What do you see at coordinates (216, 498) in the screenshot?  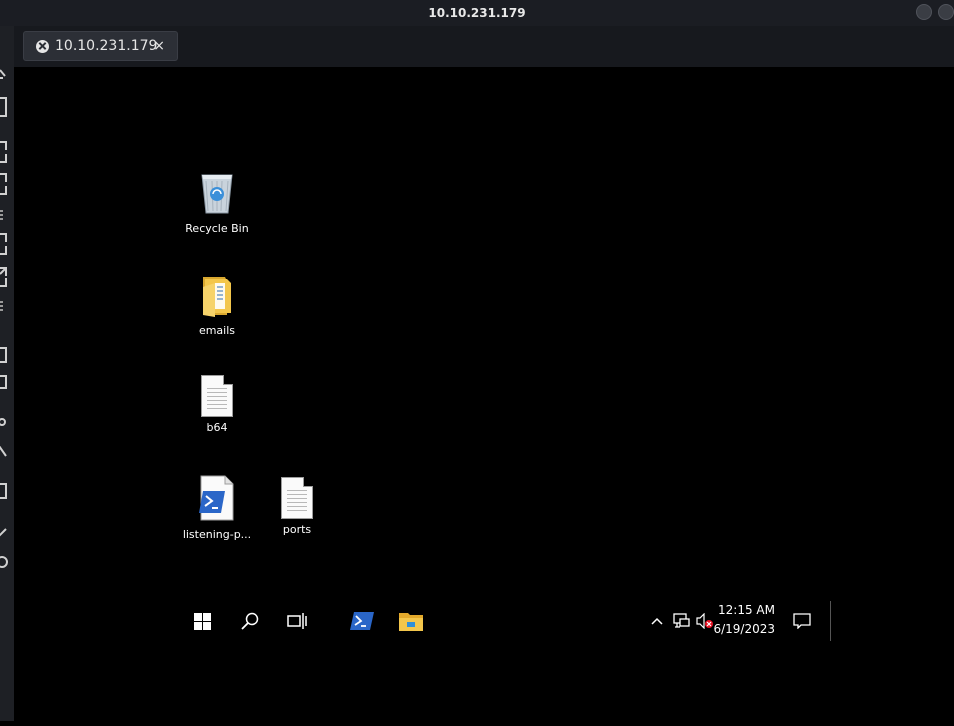 I see `powershell-script-icon` at bounding box center [216, 498].